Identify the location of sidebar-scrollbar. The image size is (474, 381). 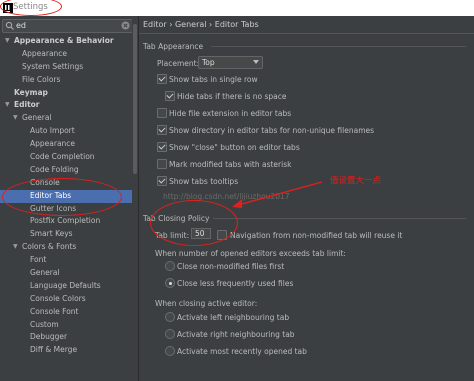
(135, 198).